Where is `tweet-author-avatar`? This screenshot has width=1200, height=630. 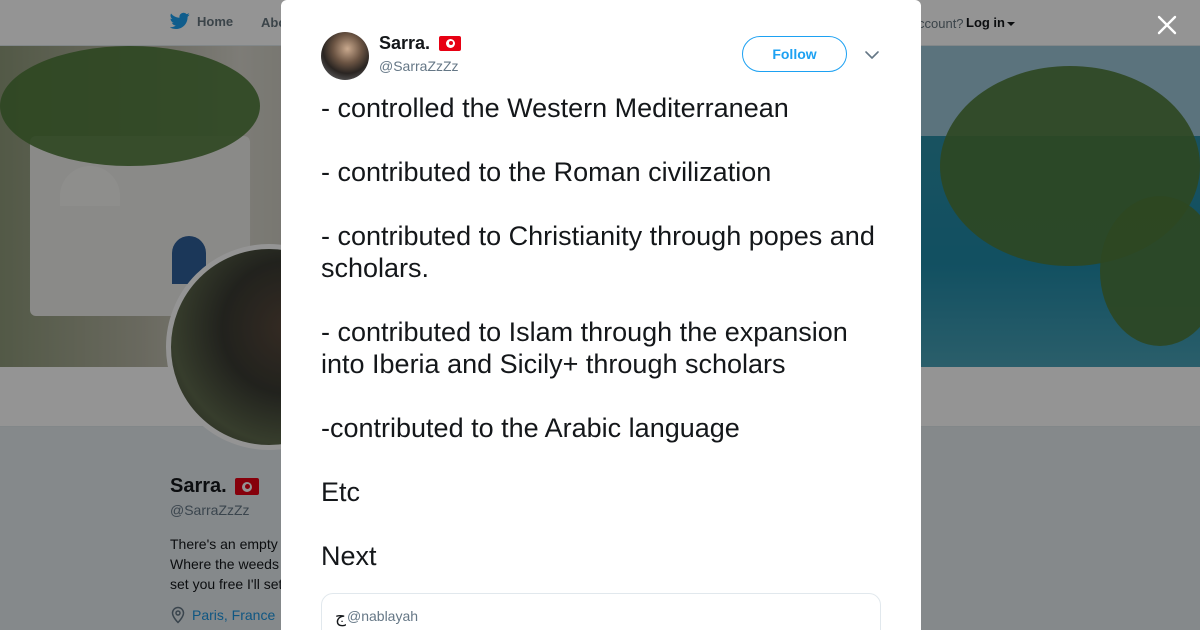
tweet-author-avatar is located at coordinates (345, 56).